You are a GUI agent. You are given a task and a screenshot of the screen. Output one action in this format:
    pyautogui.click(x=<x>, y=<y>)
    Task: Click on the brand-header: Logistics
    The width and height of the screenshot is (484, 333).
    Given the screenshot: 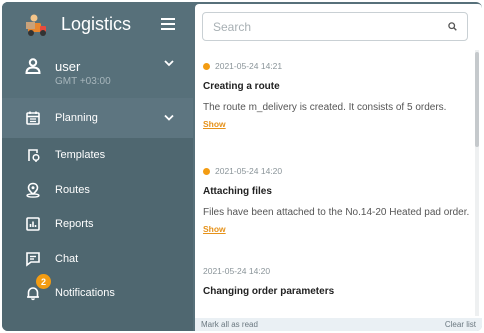 What is the action you would take?
    pyautogui.click(x=97, y=24)
    